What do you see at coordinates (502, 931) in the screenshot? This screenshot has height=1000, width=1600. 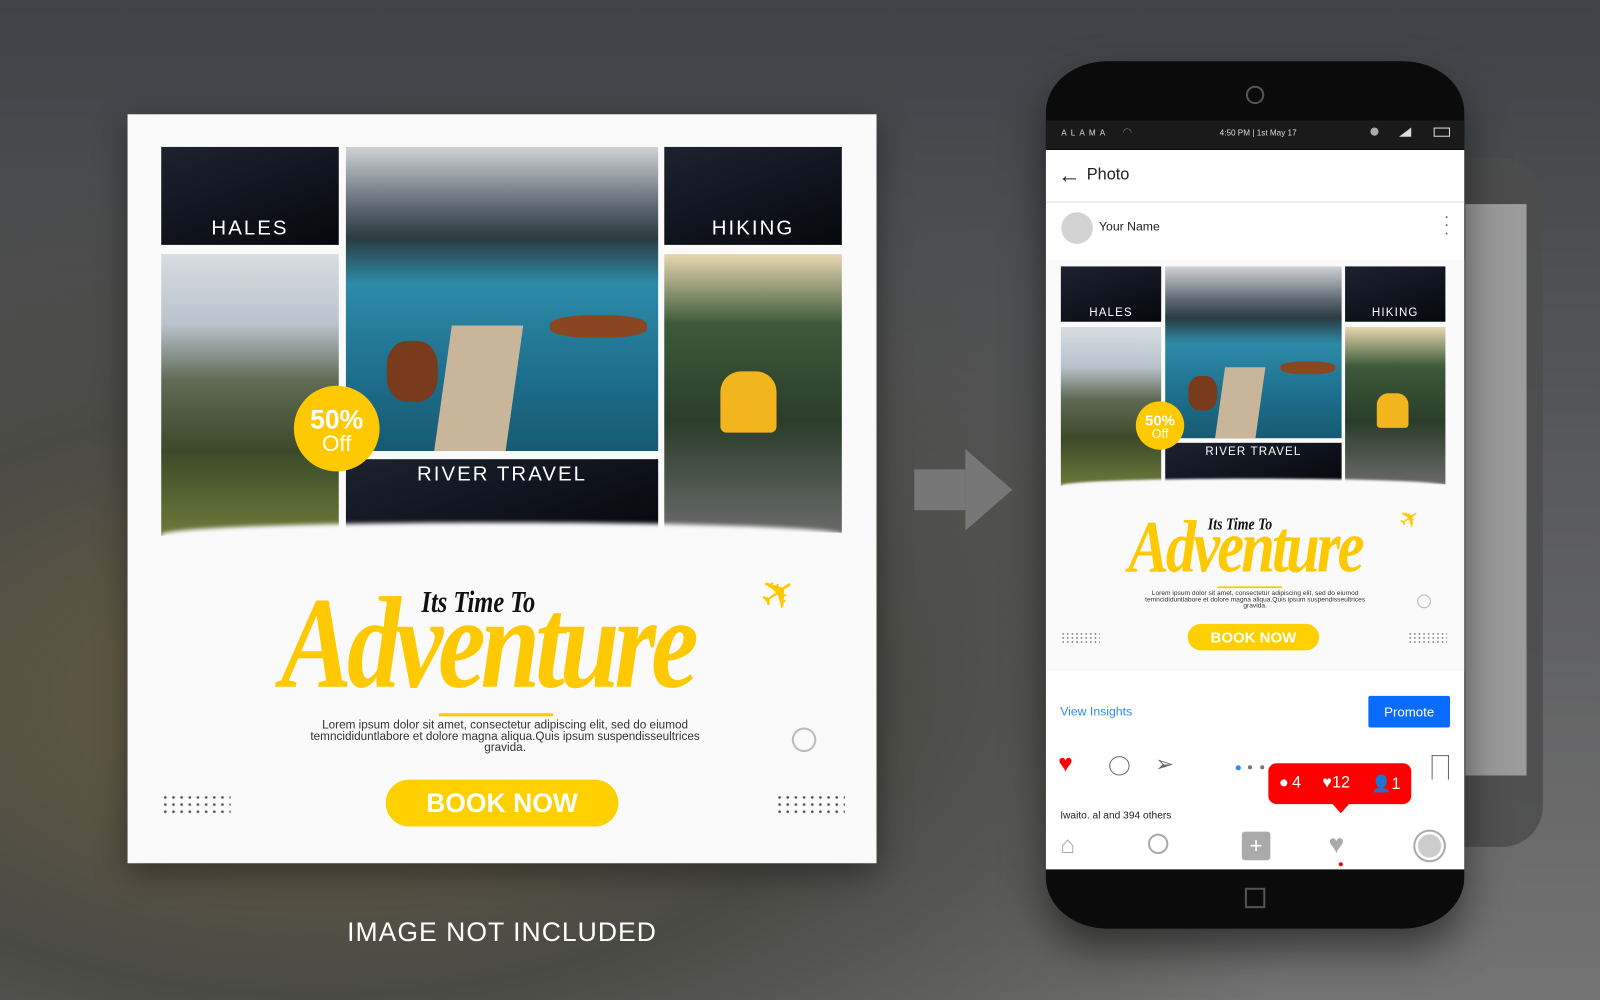 I see `caption: IMAGE NOT INCLUDED` at bounding box center [502, 931].